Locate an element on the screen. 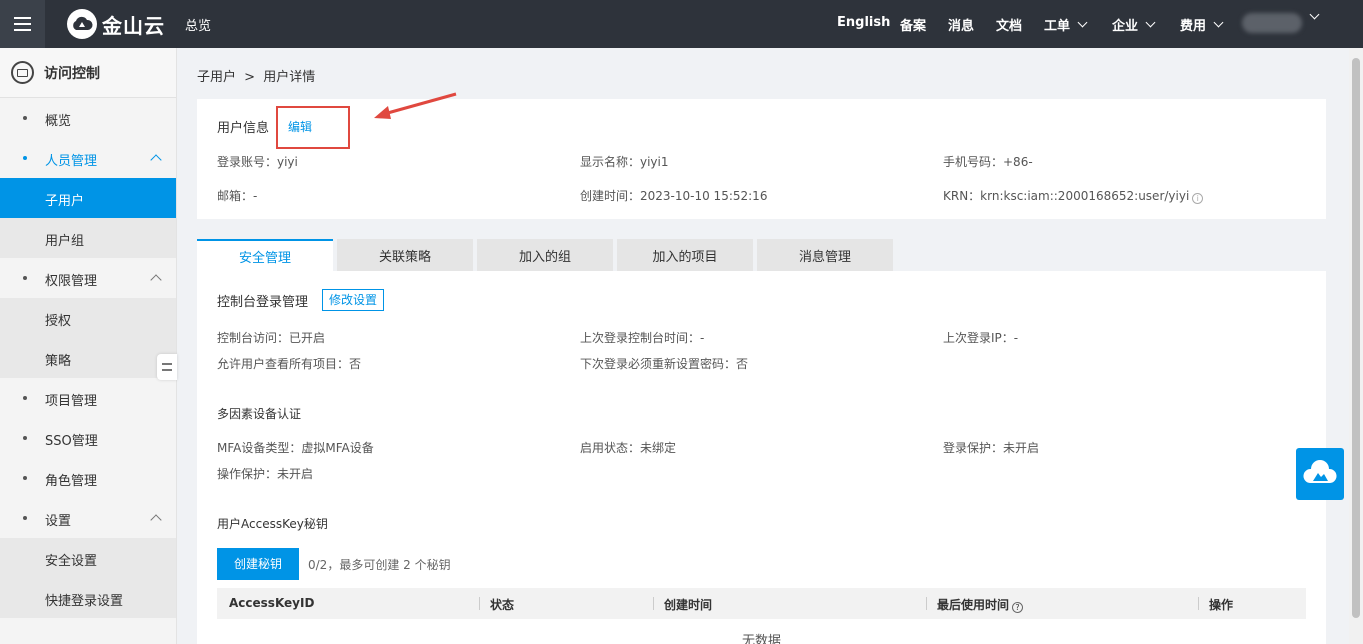 This screenshot has width=1363, height=644. account-avatar is located at coordinates (1272, 23).